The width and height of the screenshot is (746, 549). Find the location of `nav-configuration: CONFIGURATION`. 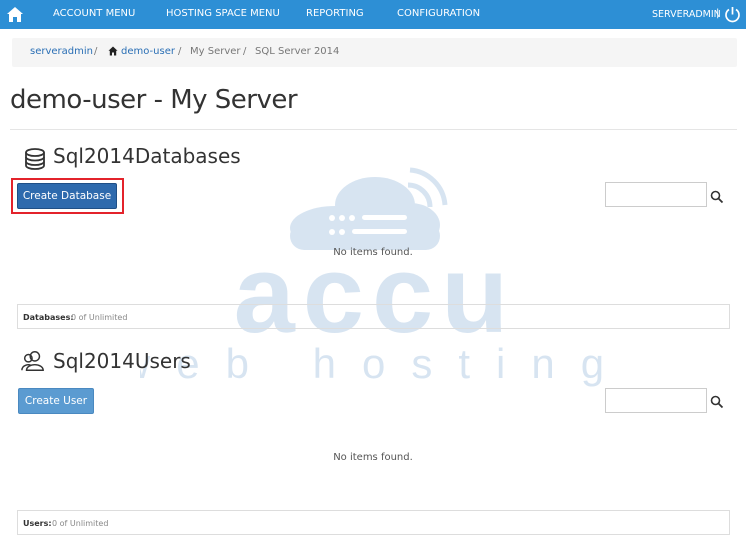

nav-configuration: CONFIGURATION is located at coordinates (438, 13).